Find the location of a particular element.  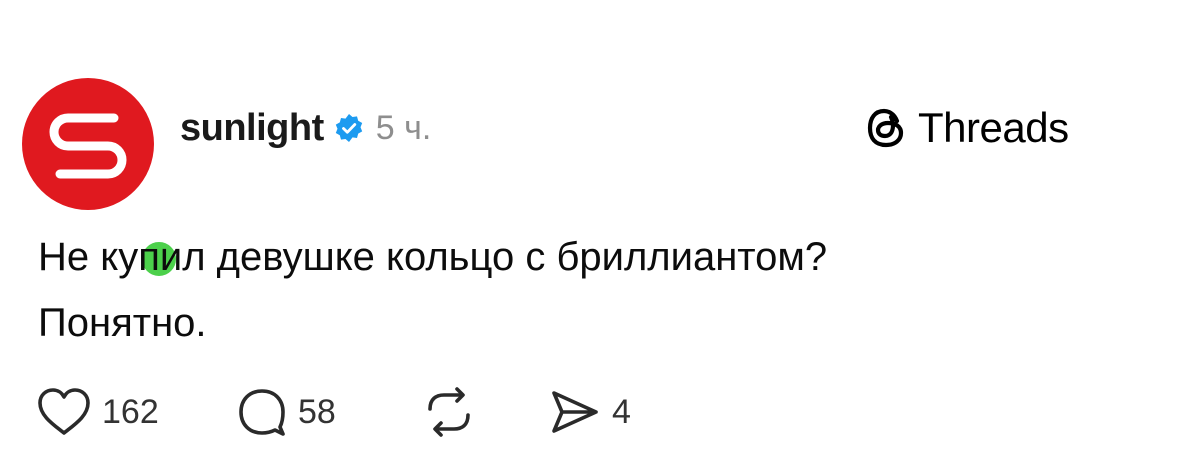

threads-logo-icon is located at coordinates (887, 128).